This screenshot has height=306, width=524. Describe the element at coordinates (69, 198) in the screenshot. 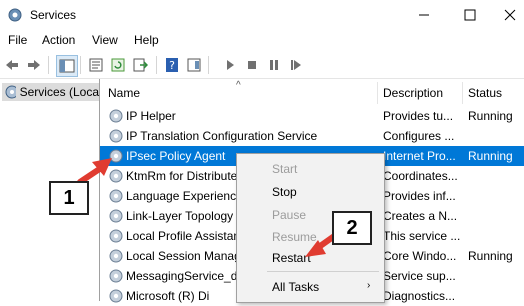

I see `annotation-badge-step-1: 1` at that location.